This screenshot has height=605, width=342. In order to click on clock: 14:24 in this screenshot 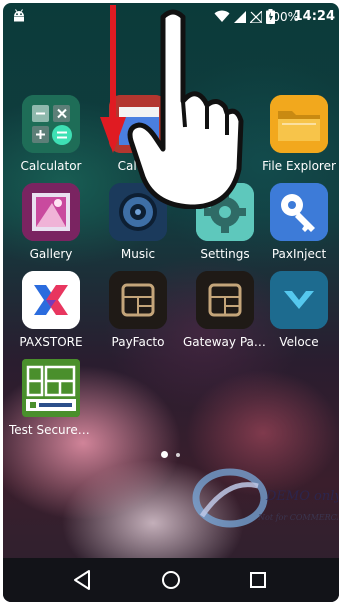, I will do `click(314, 16)`.